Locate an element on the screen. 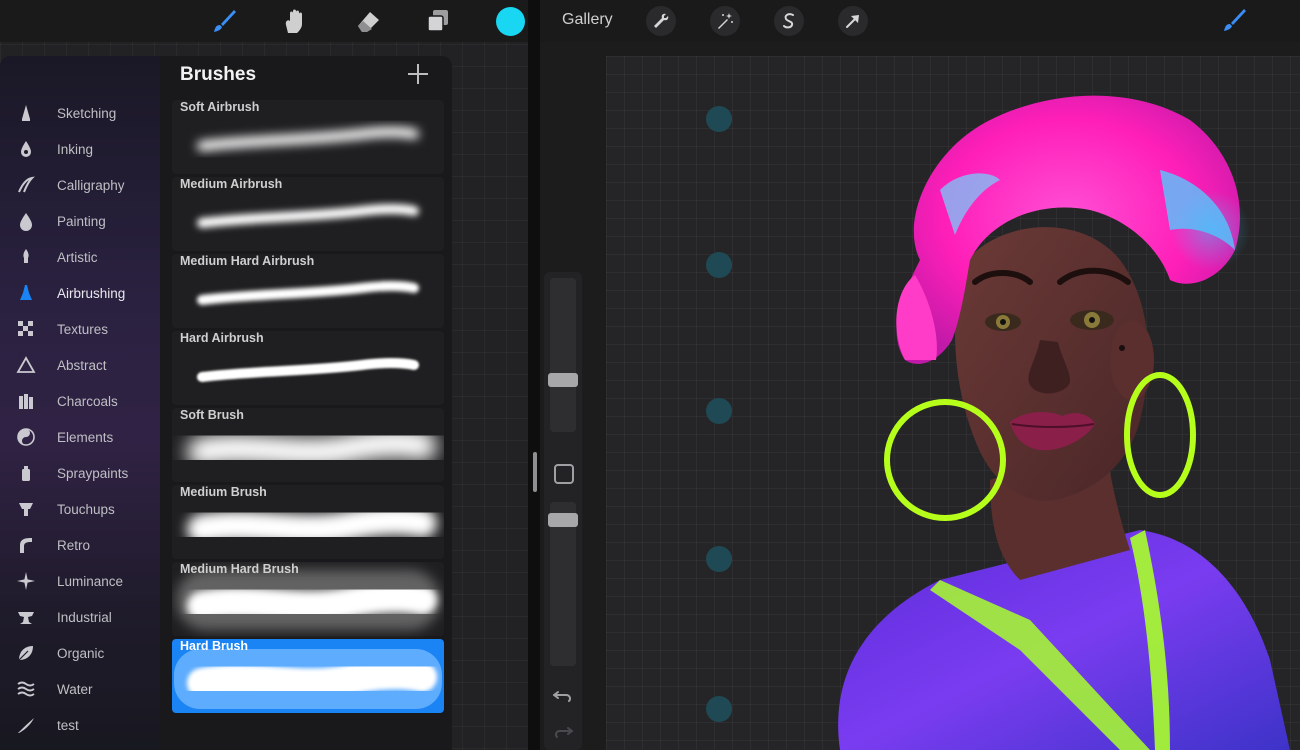 The image size is (1300, 750). category-label: Inking is located at coordinates (75, 149).